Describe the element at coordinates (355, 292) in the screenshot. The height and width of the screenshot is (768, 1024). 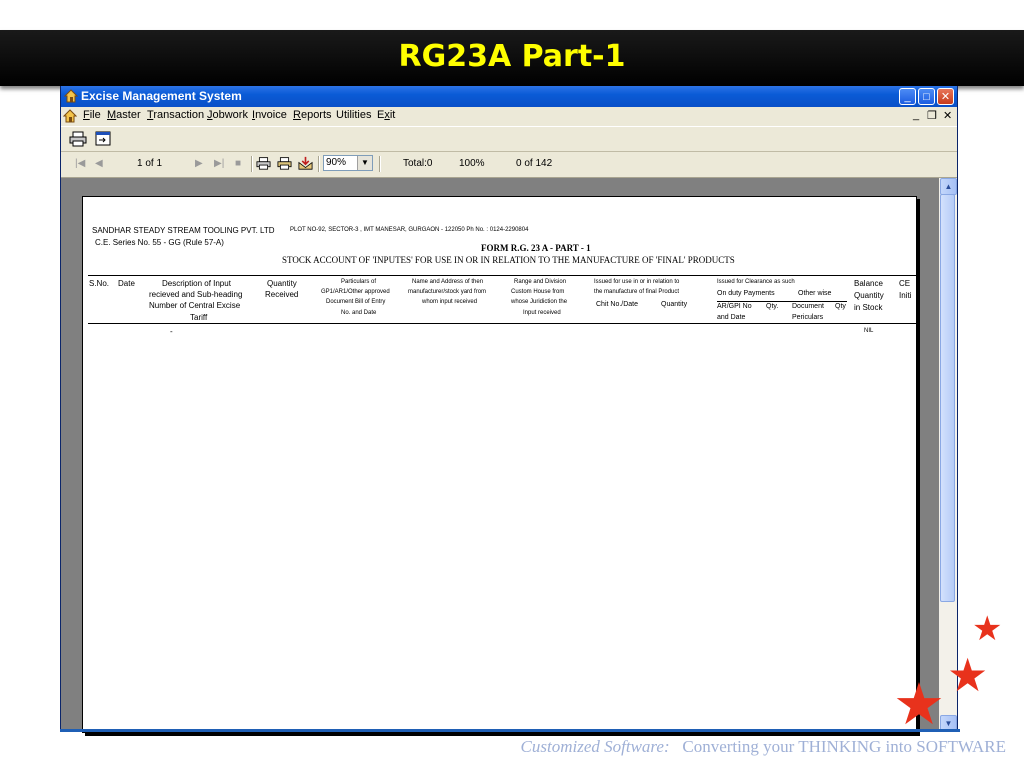
I see `col-particulars-2: GP1/AR1/Other approved` at that location.